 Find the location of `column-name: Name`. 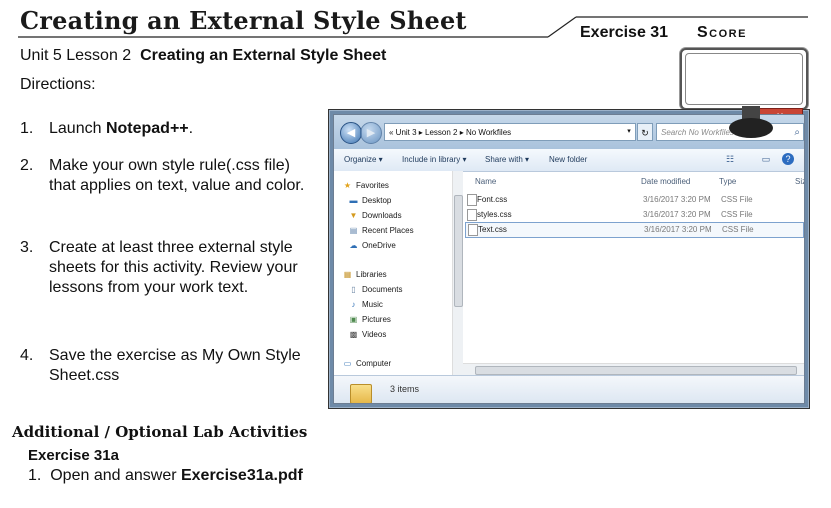

column-name: Name is located at coordinates (485, 181).